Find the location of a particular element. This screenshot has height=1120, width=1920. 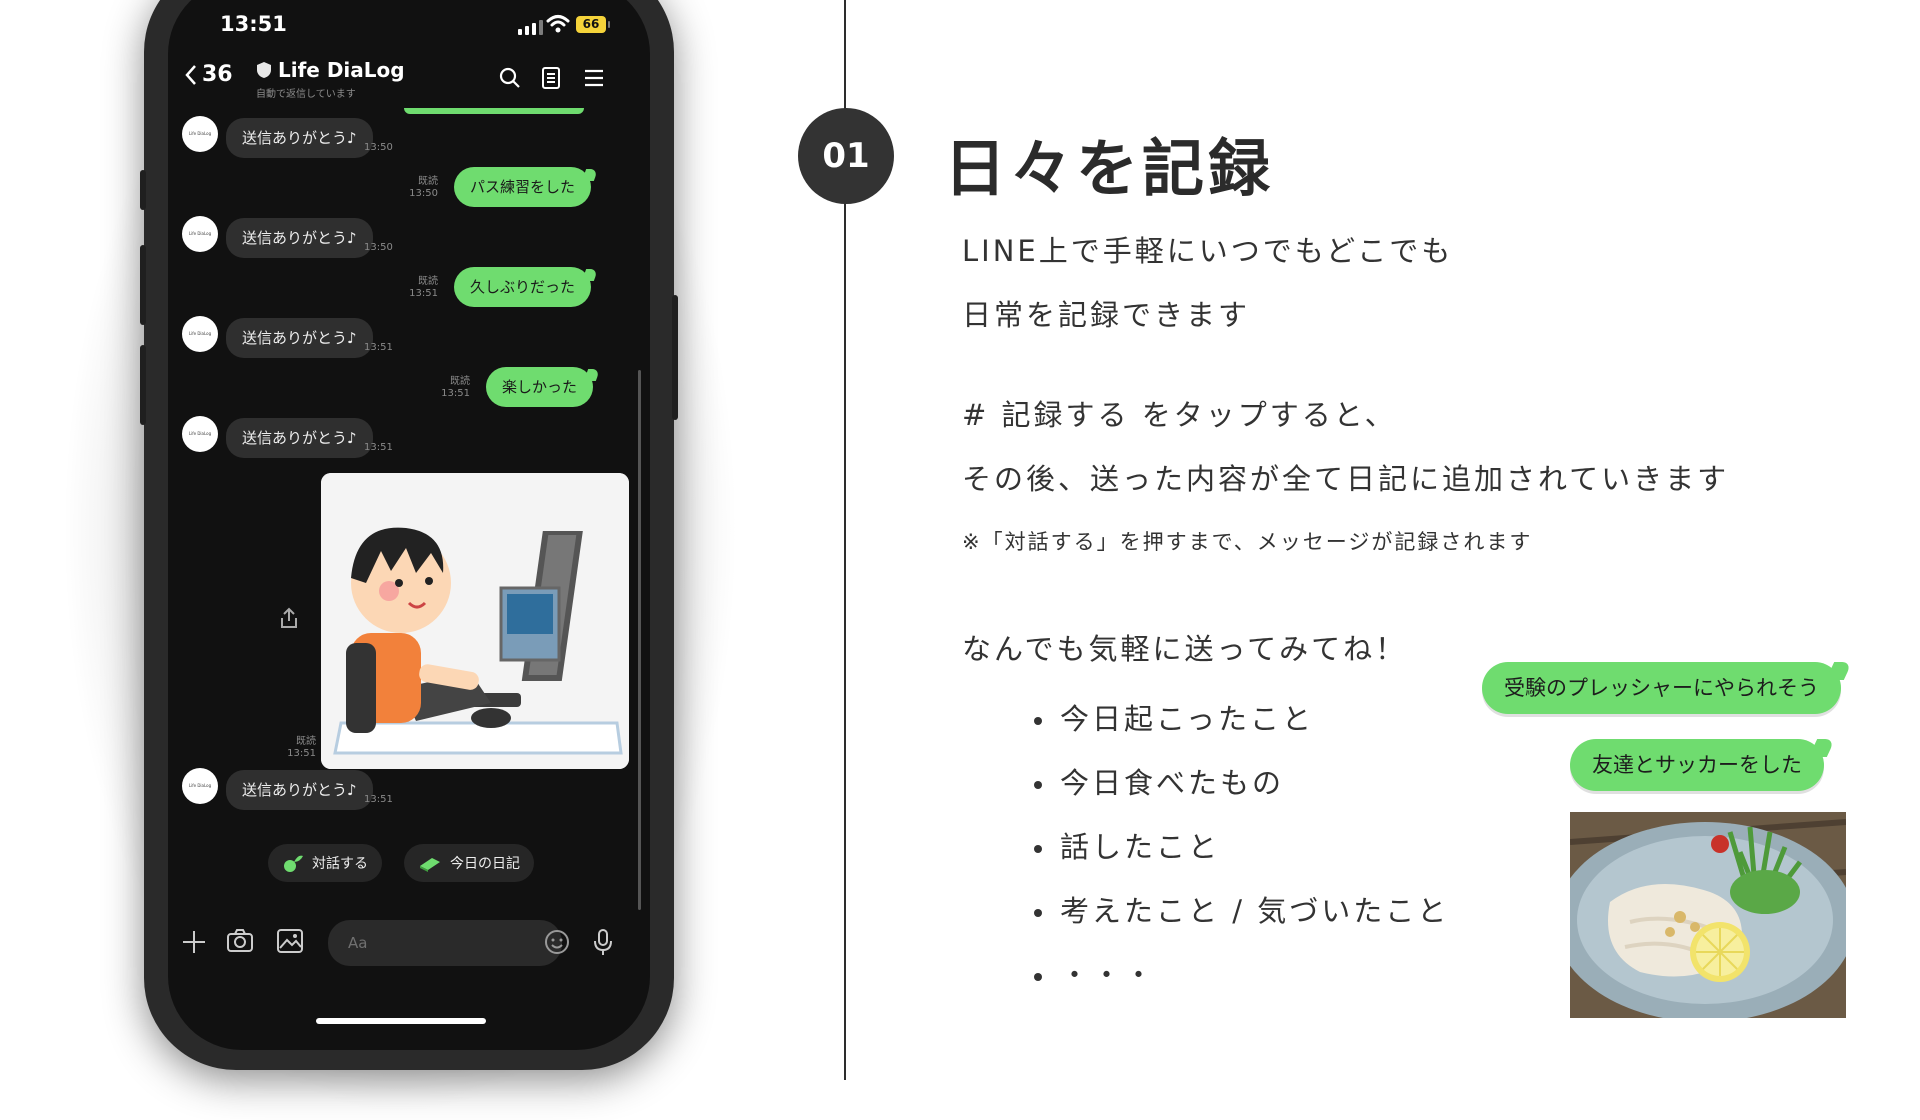

sample-message-bubble: 受験のプレッシャーにやられそう is located at coordinates (1661, 688).